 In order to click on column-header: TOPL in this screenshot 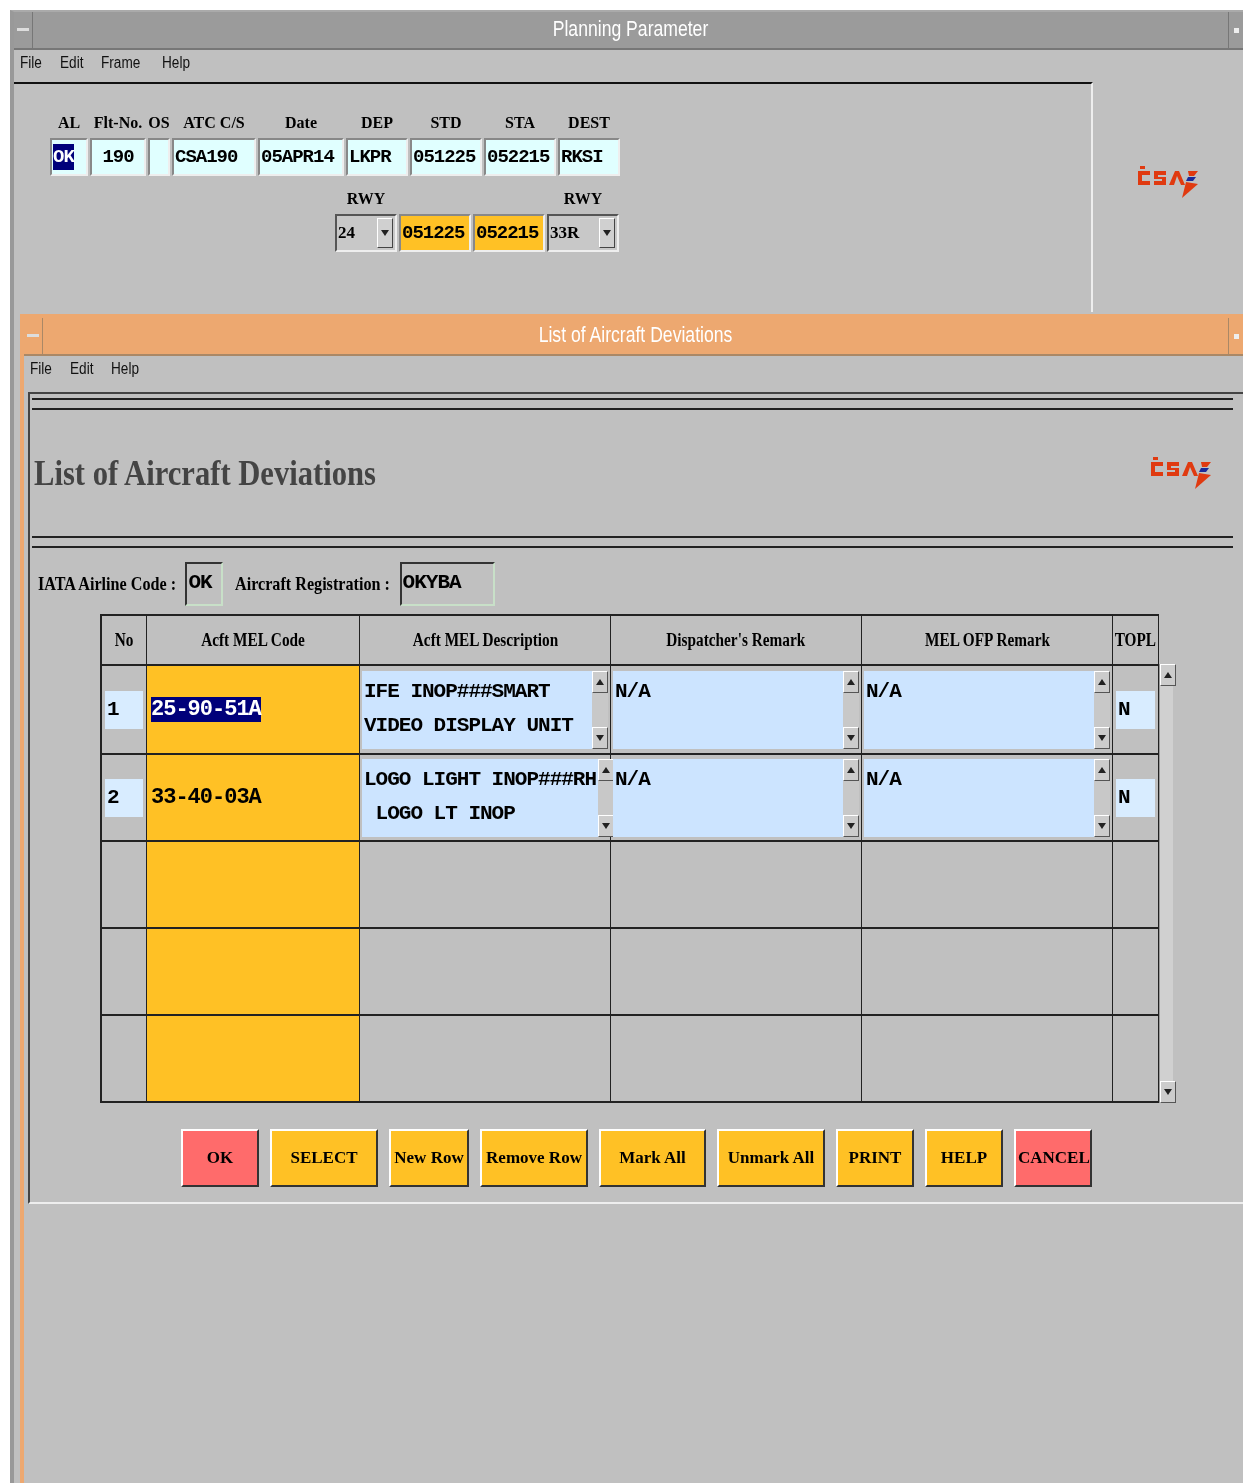, I will do `click(1136, 640)`.